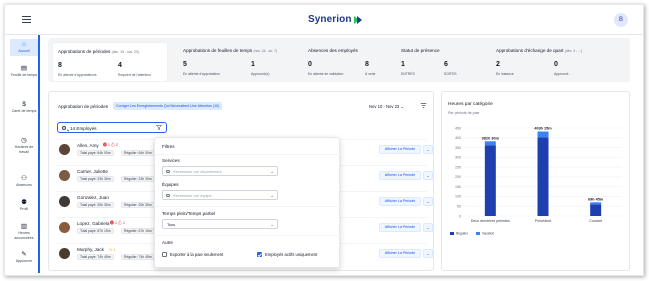 This screenshot has width=649, height=281. What do you see at coordinates (24, 235) in the screenshot?
I see `sidebar-item-label: Heures accumulées` at bounding box center [24, 235].